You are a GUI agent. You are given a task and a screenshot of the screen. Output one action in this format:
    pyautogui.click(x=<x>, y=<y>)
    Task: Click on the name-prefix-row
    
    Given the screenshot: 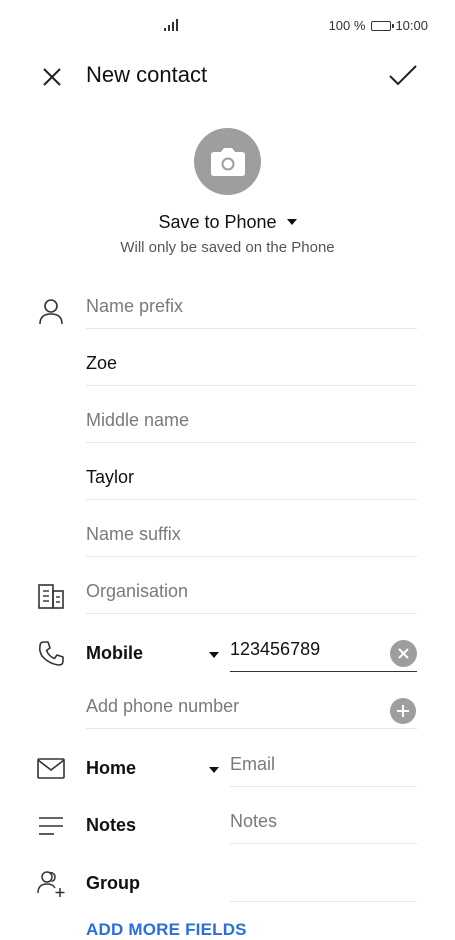 What is the action you would take?
    pyautogui.click(x=251, y=310)
    